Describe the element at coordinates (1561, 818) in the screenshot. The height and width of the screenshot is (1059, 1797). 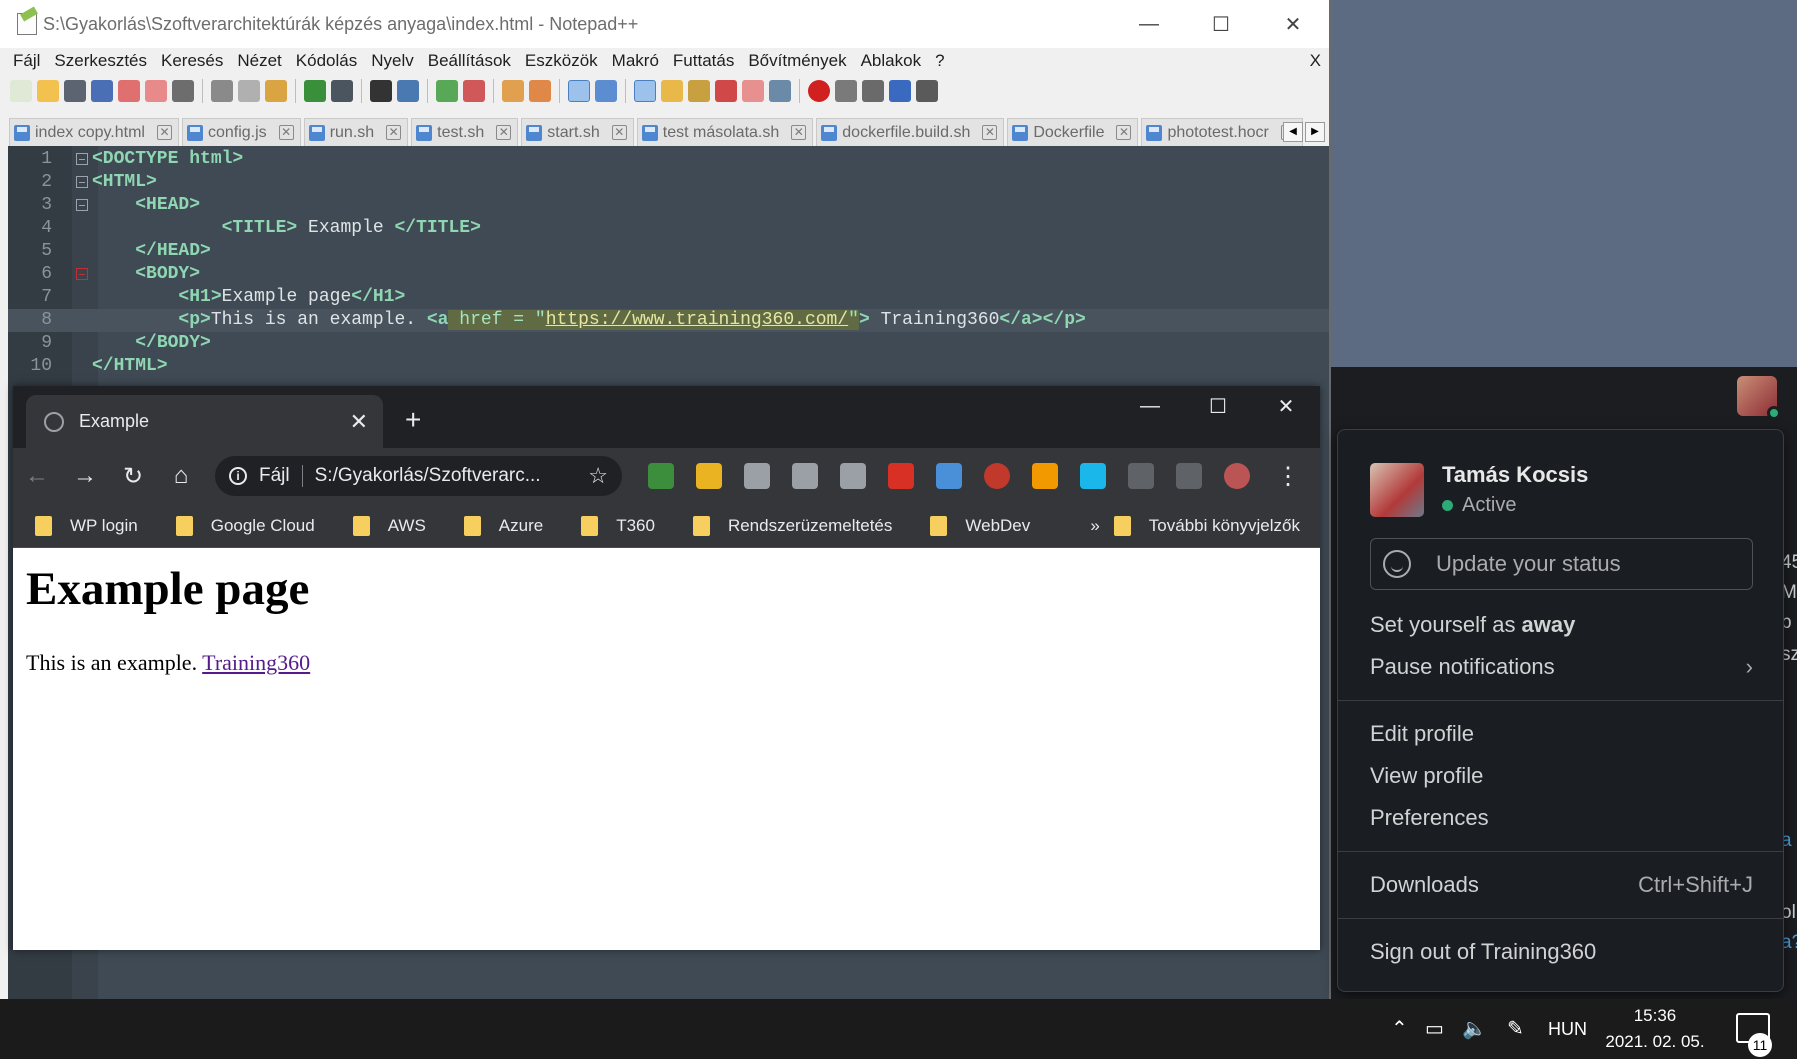
I see `preferences-item: Preferences` at that location.